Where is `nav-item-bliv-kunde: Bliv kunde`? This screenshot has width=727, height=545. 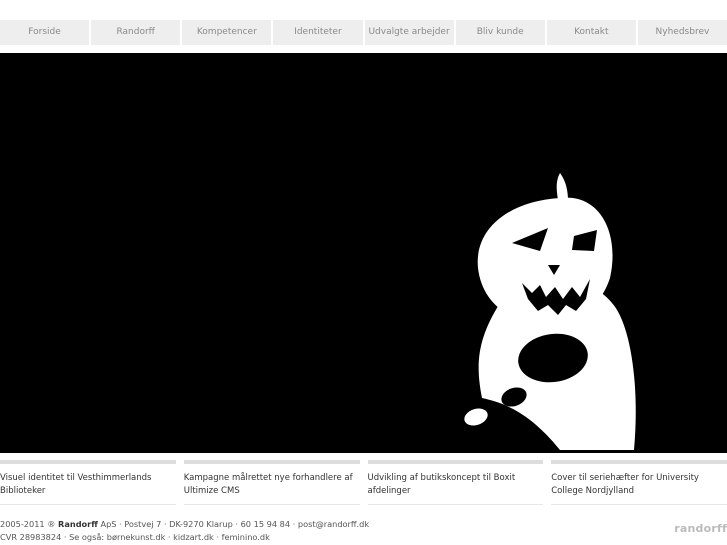
nav-item-bliv-kunde: Bliv kunde is located at coordinates (500, 32).